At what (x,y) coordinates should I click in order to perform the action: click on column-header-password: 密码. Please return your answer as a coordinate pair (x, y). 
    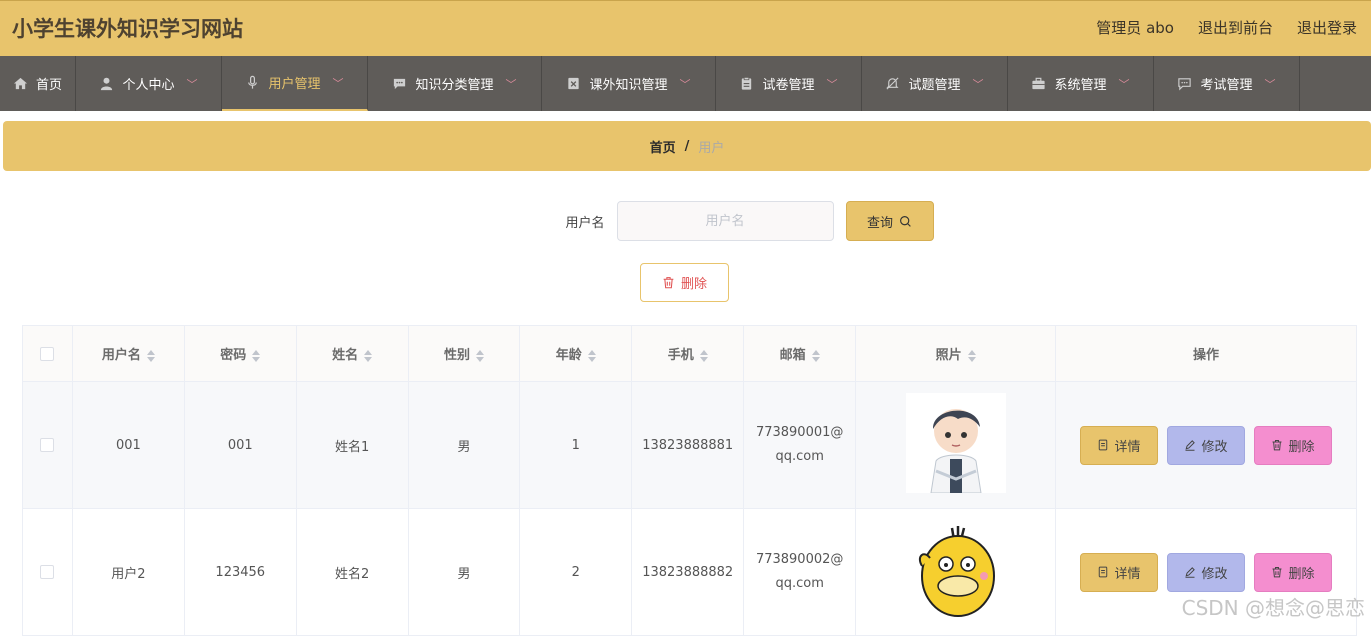
    Looking at the image, I should click on (240, 353).